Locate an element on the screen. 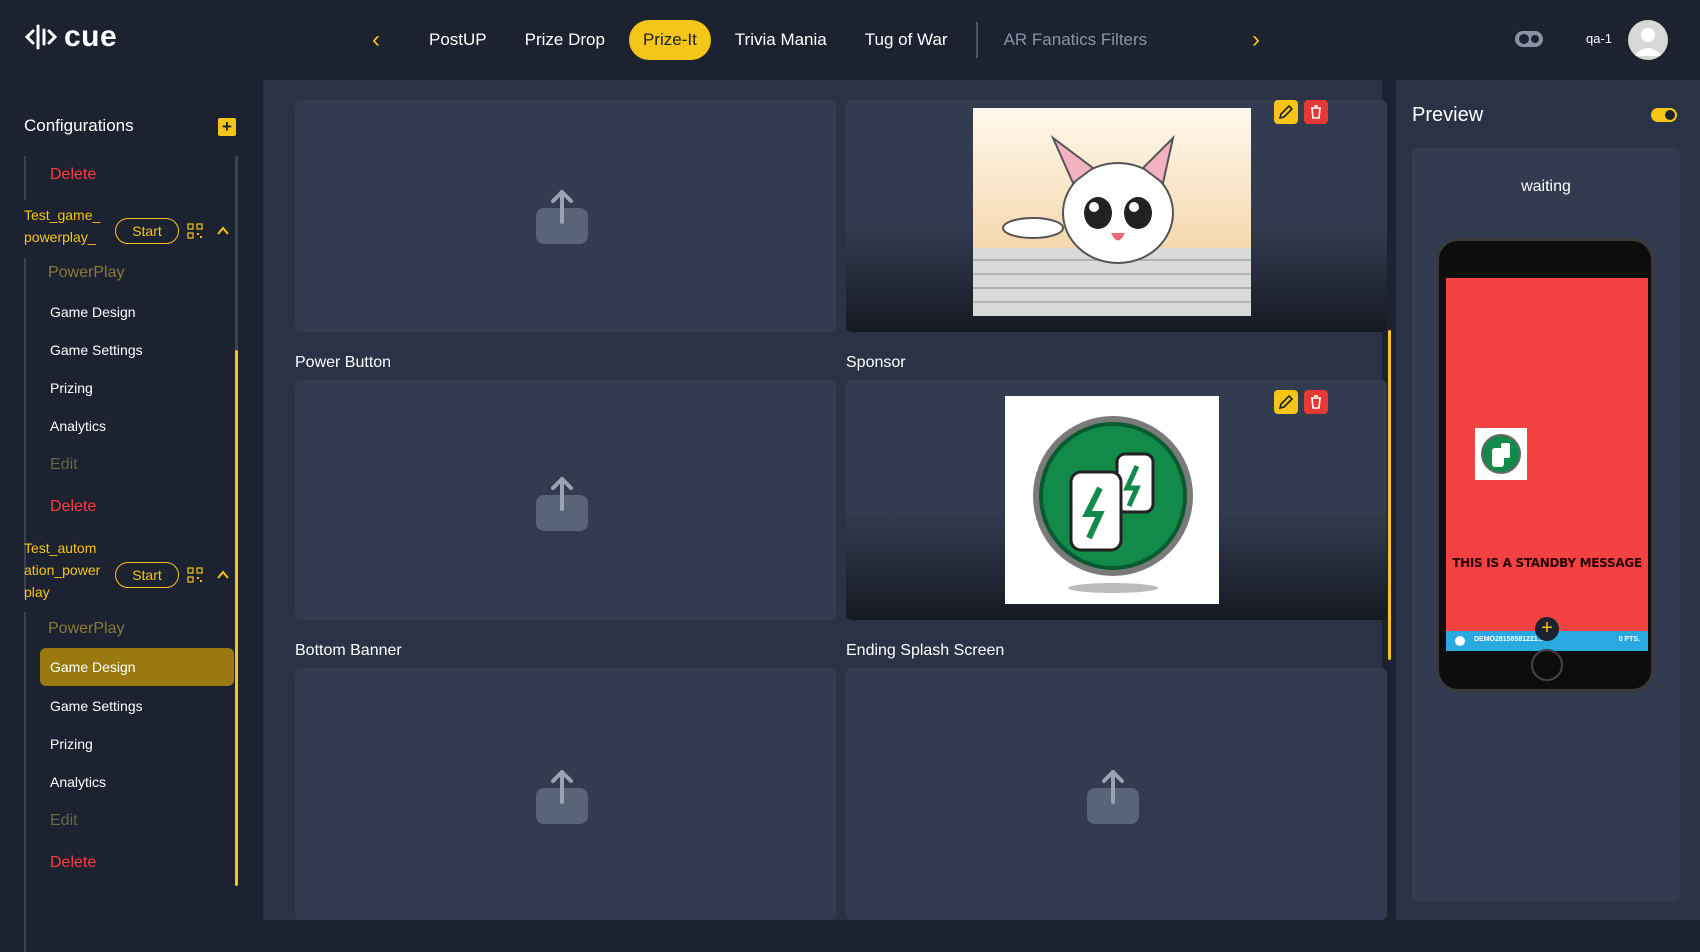 This screenshot has width=1700, height=952. add-configuration-button: + is located at coordinates (227, 127).